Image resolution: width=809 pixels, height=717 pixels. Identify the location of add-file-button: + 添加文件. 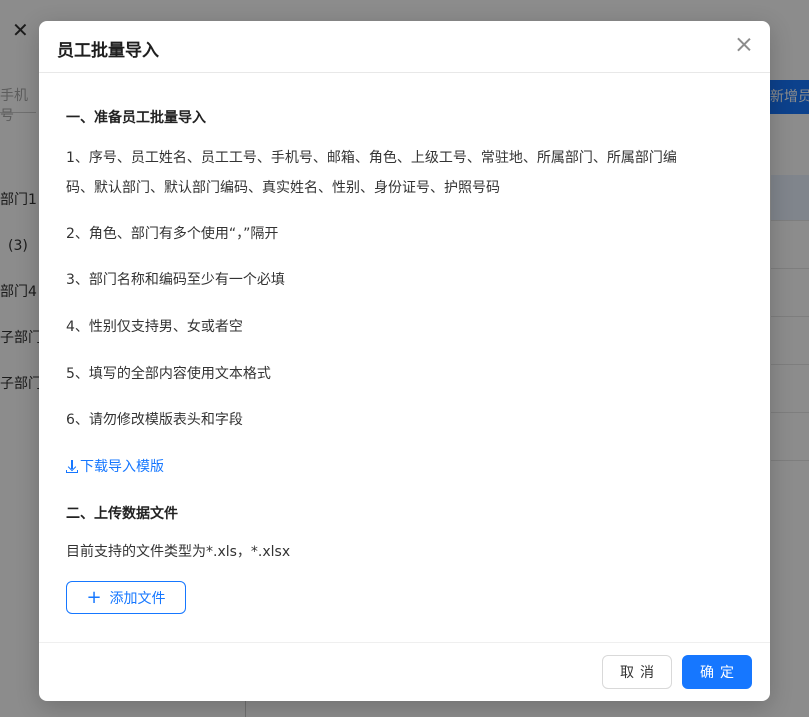
(126, 597).